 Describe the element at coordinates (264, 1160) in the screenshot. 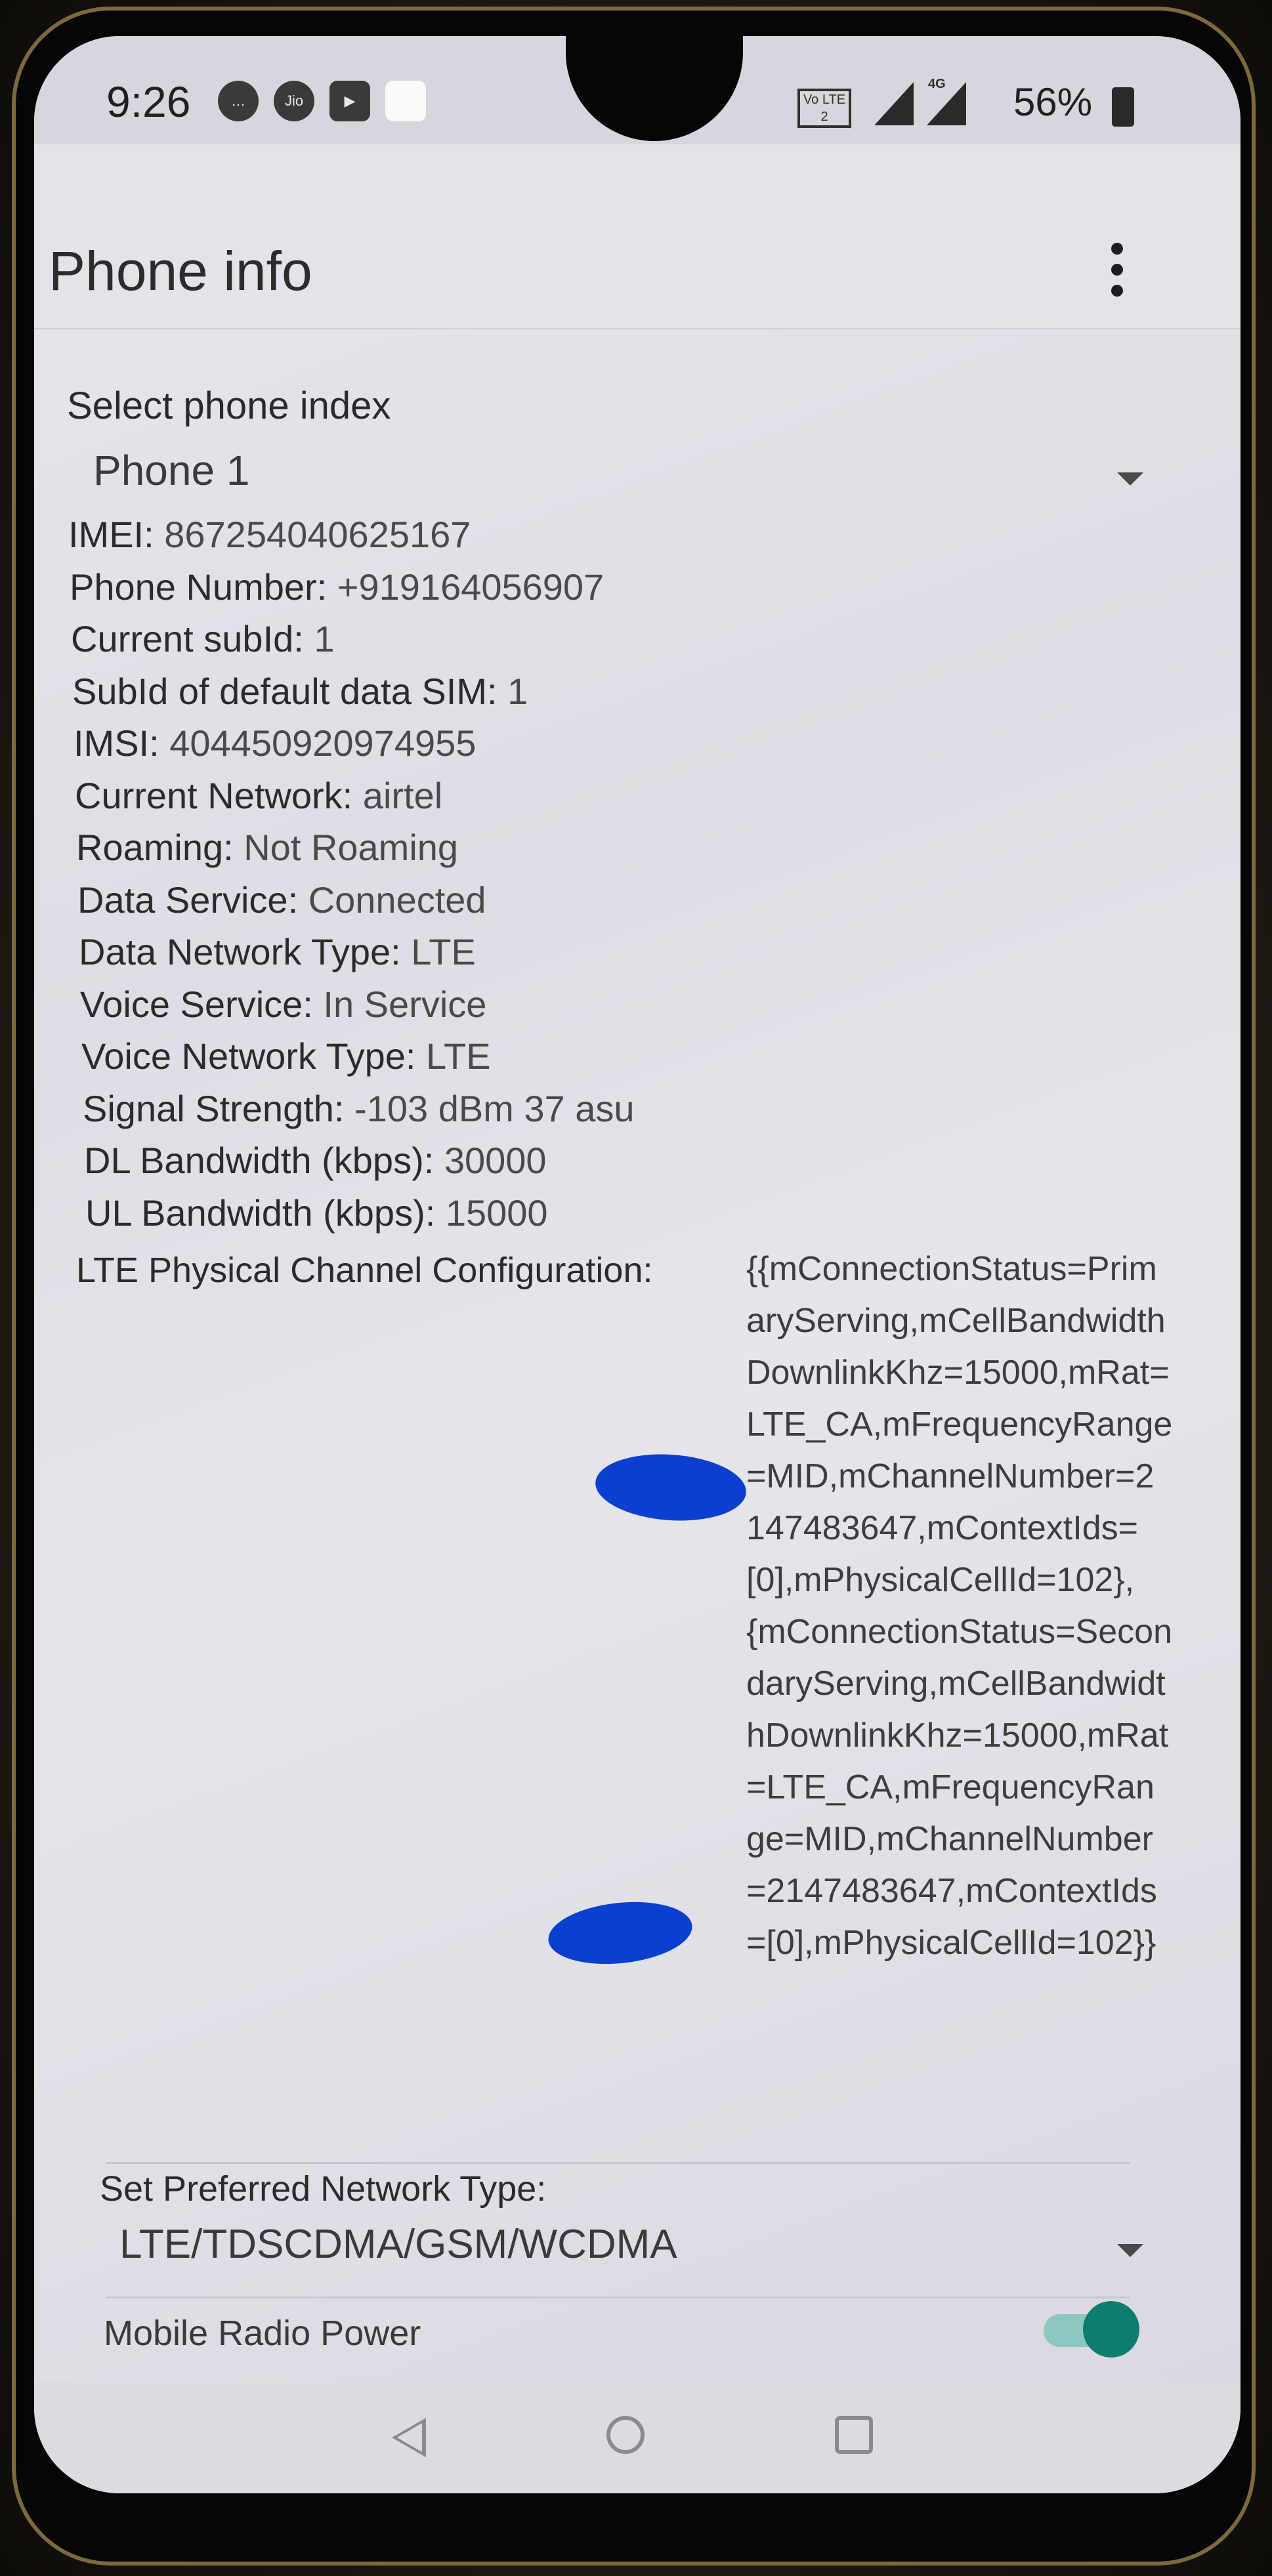

I see `info-key: DL Bandwidth (kbps):` at that location.